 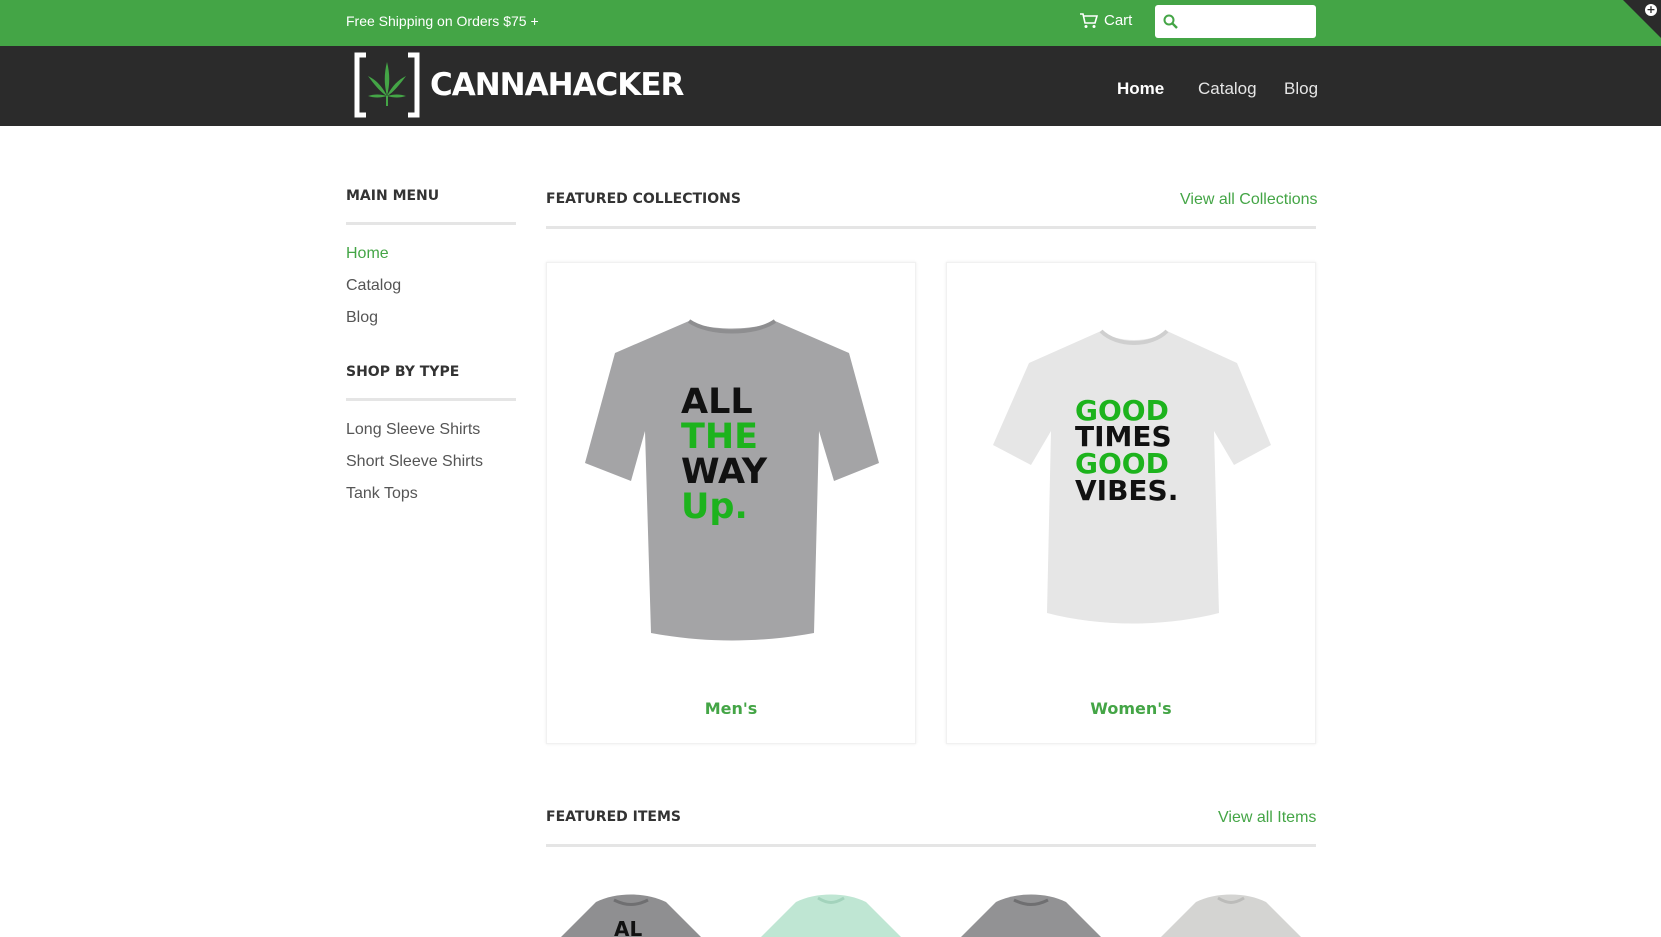 I want to click on nav-blog: Blog, so click(x=1301, y=89).